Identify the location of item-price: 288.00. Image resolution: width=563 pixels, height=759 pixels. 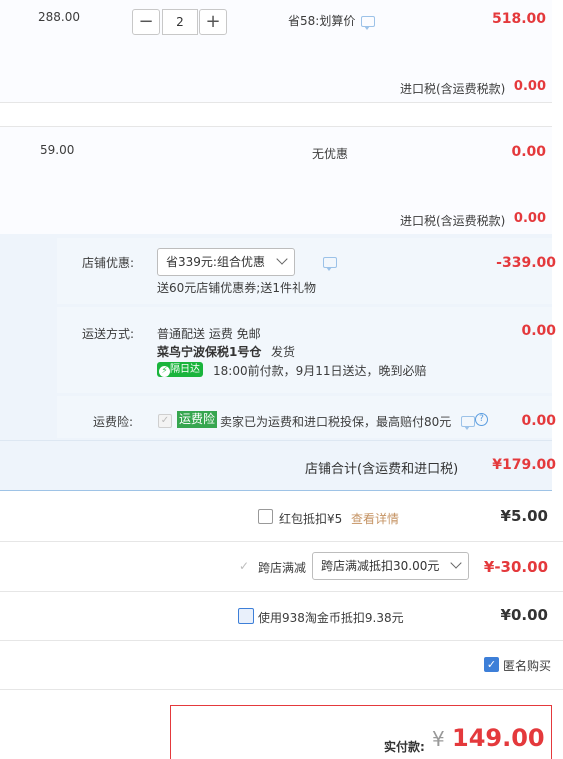
(59, 17).